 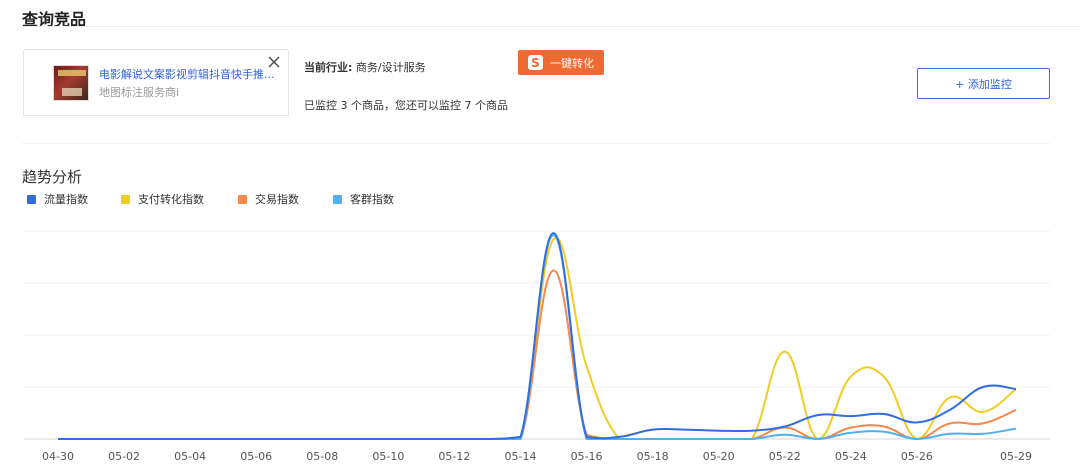 I want to click on product-card: 电影解说文案影视剪辑抖音快手推... 地图标注服务商i, so click(x=156, y=82).